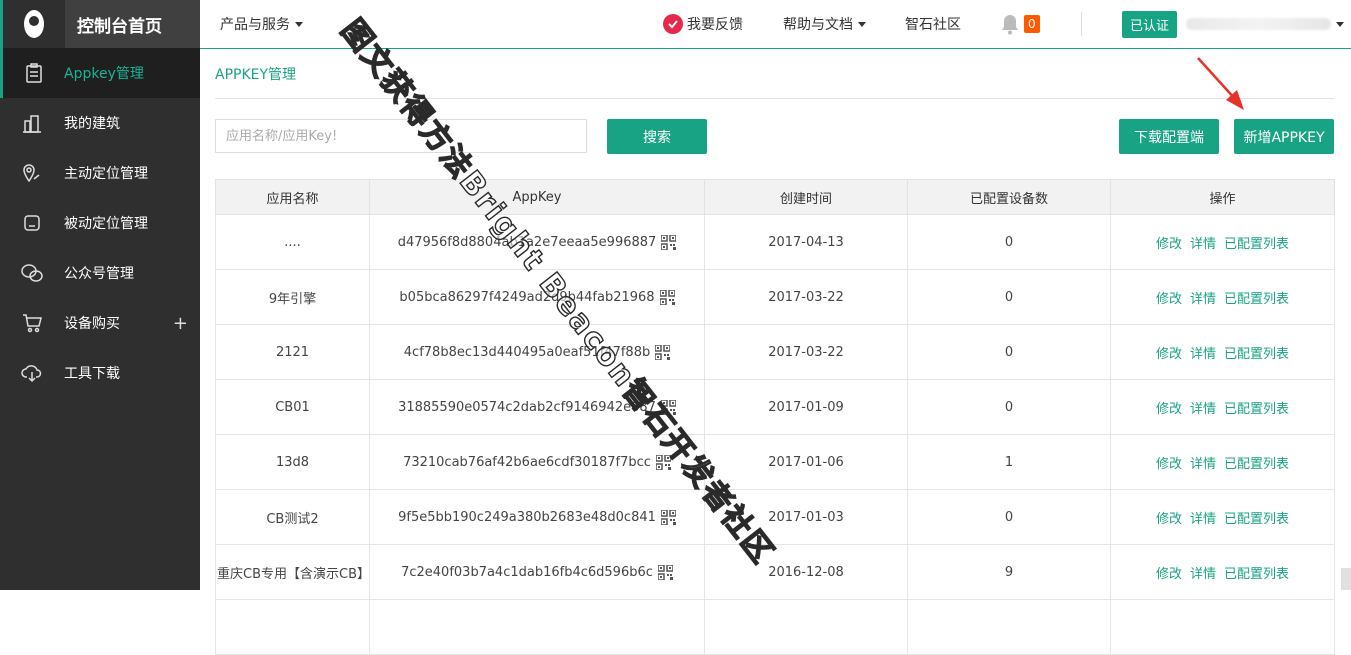 The image size is (1351, 655). I want to click on notifications-button: 0, so click(1020, 24).